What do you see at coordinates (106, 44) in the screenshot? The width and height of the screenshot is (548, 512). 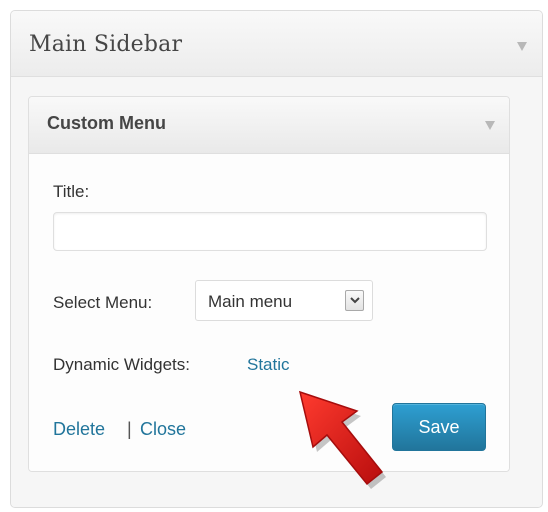 I see `main-sidebar-title: Main Sidebar` at bounding box center [106, 44].